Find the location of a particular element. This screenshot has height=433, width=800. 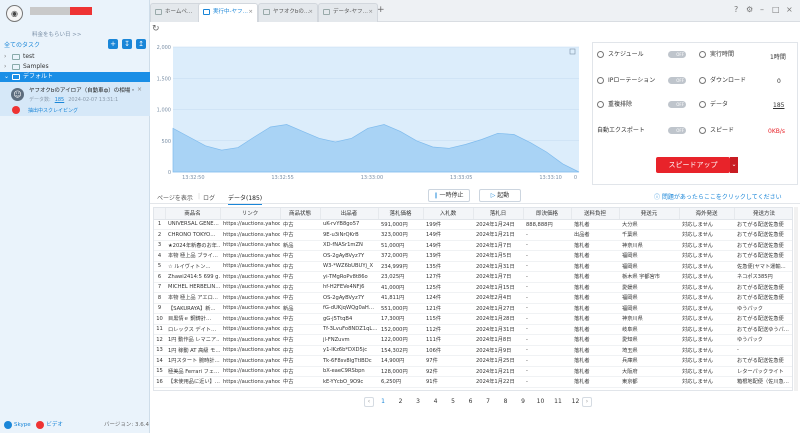

page-number: 10 is located at coordinates (541, 401).